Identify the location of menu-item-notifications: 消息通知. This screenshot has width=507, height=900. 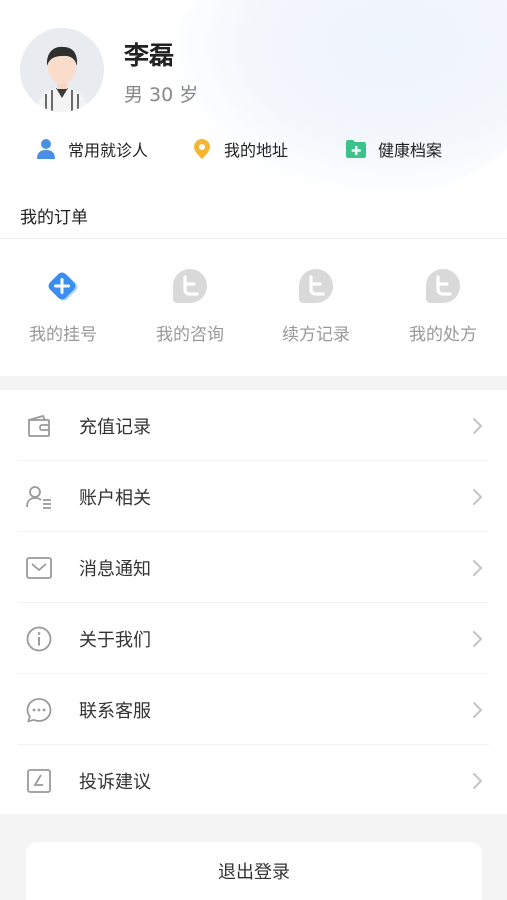
(253, 567).